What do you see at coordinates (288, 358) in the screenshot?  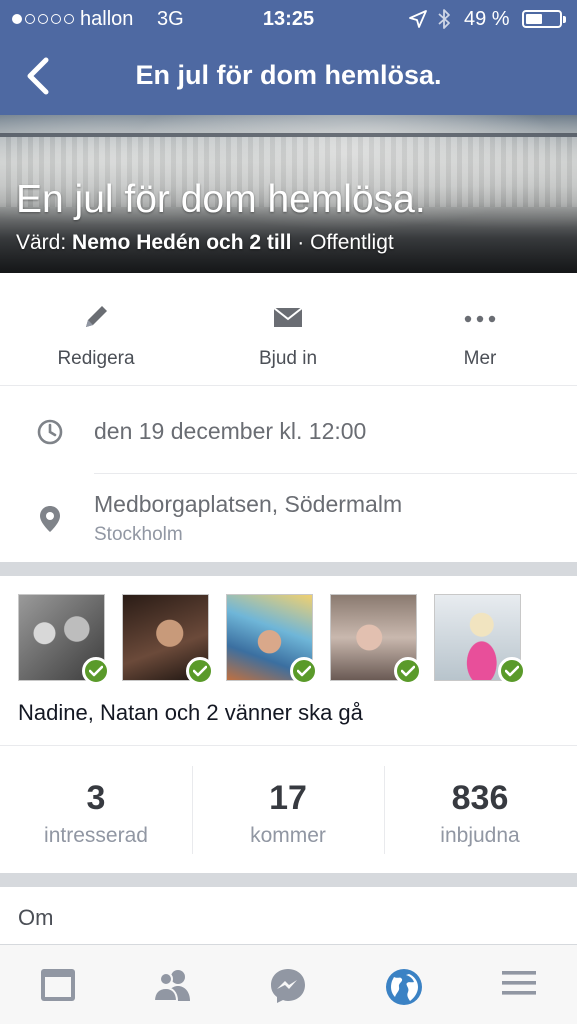 I see `invite-label: Bjud in` at bounding box center [288, 358].